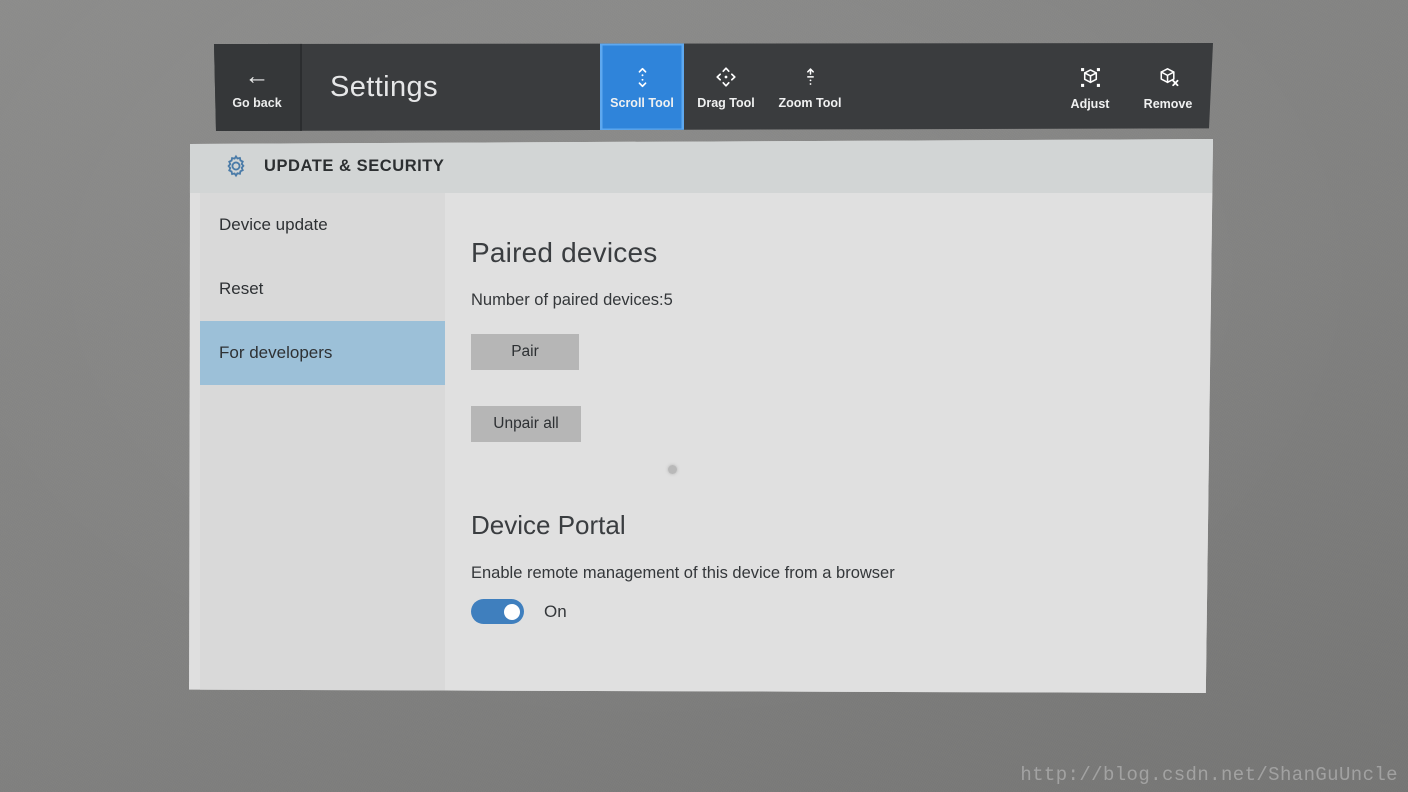 The height and width of the screenshot is (792, 1408). I want to click on scroll-tool-icon, so click(642, 77).